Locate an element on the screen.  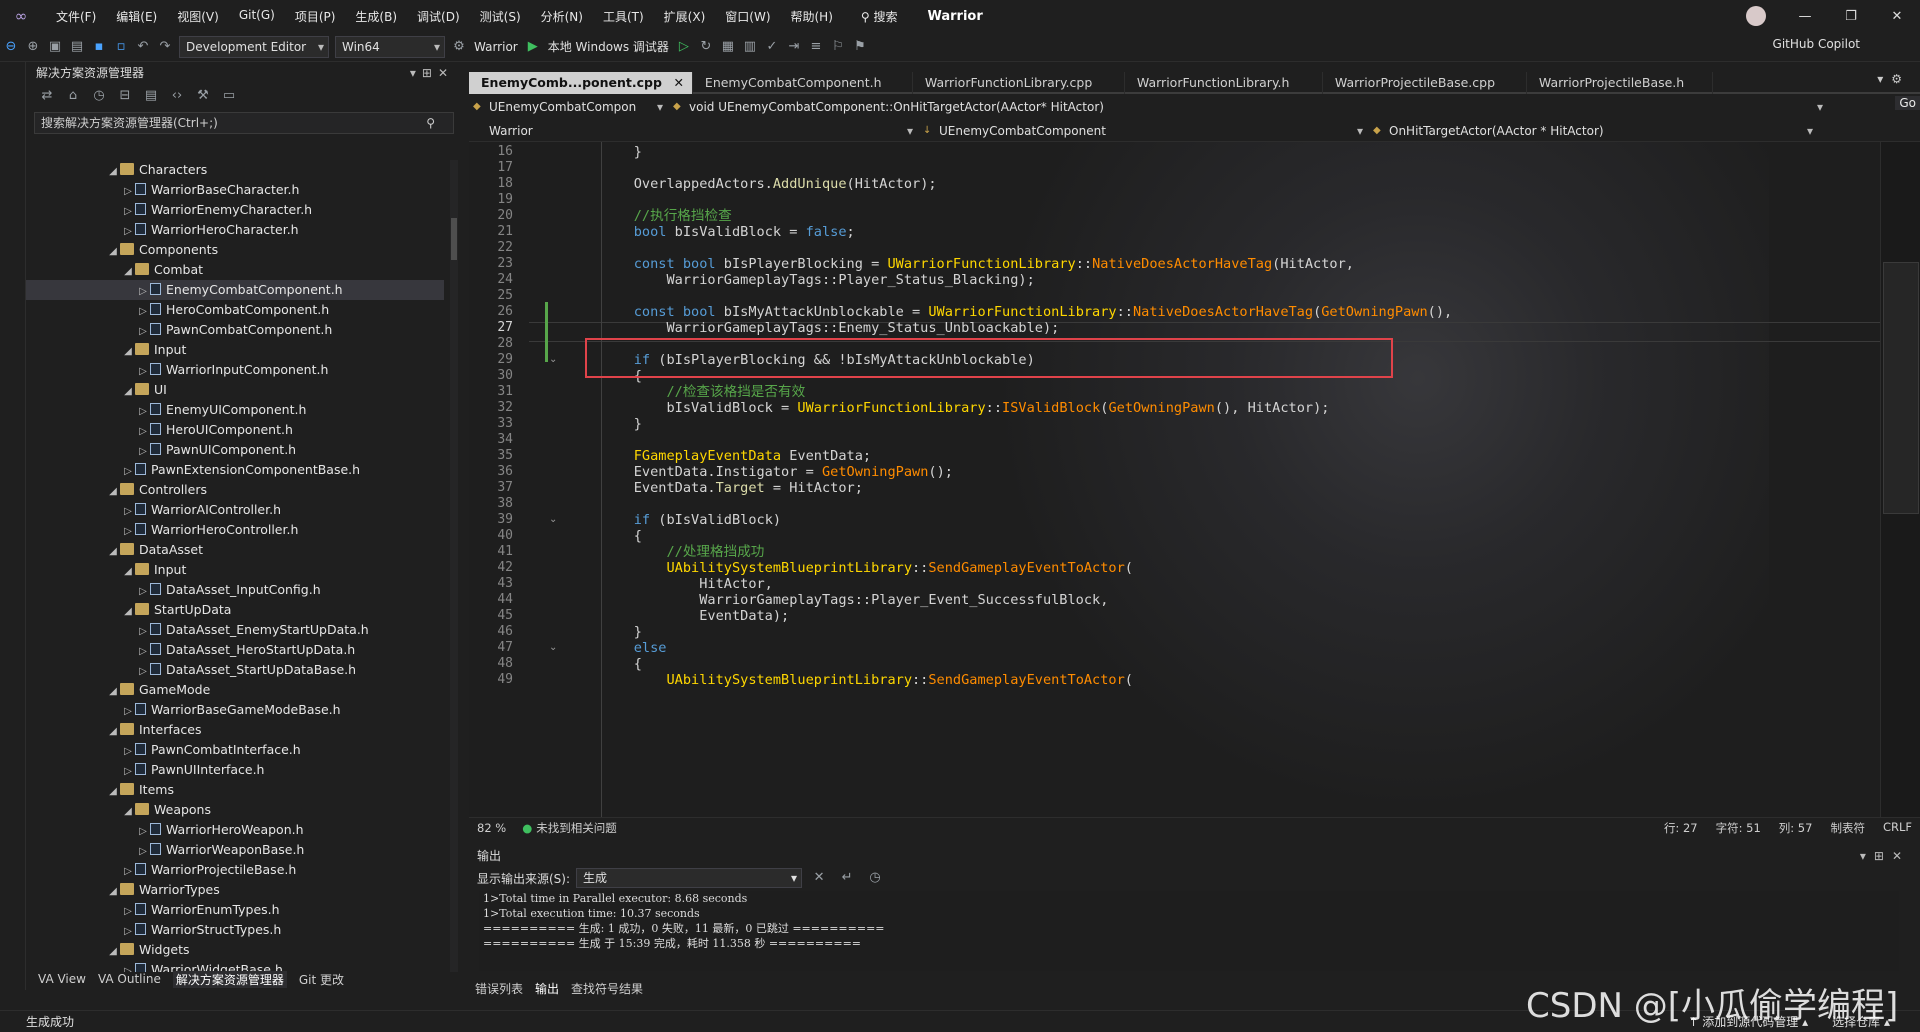
tree-folder: ◢ Combat is located at coordinates (235, 270).